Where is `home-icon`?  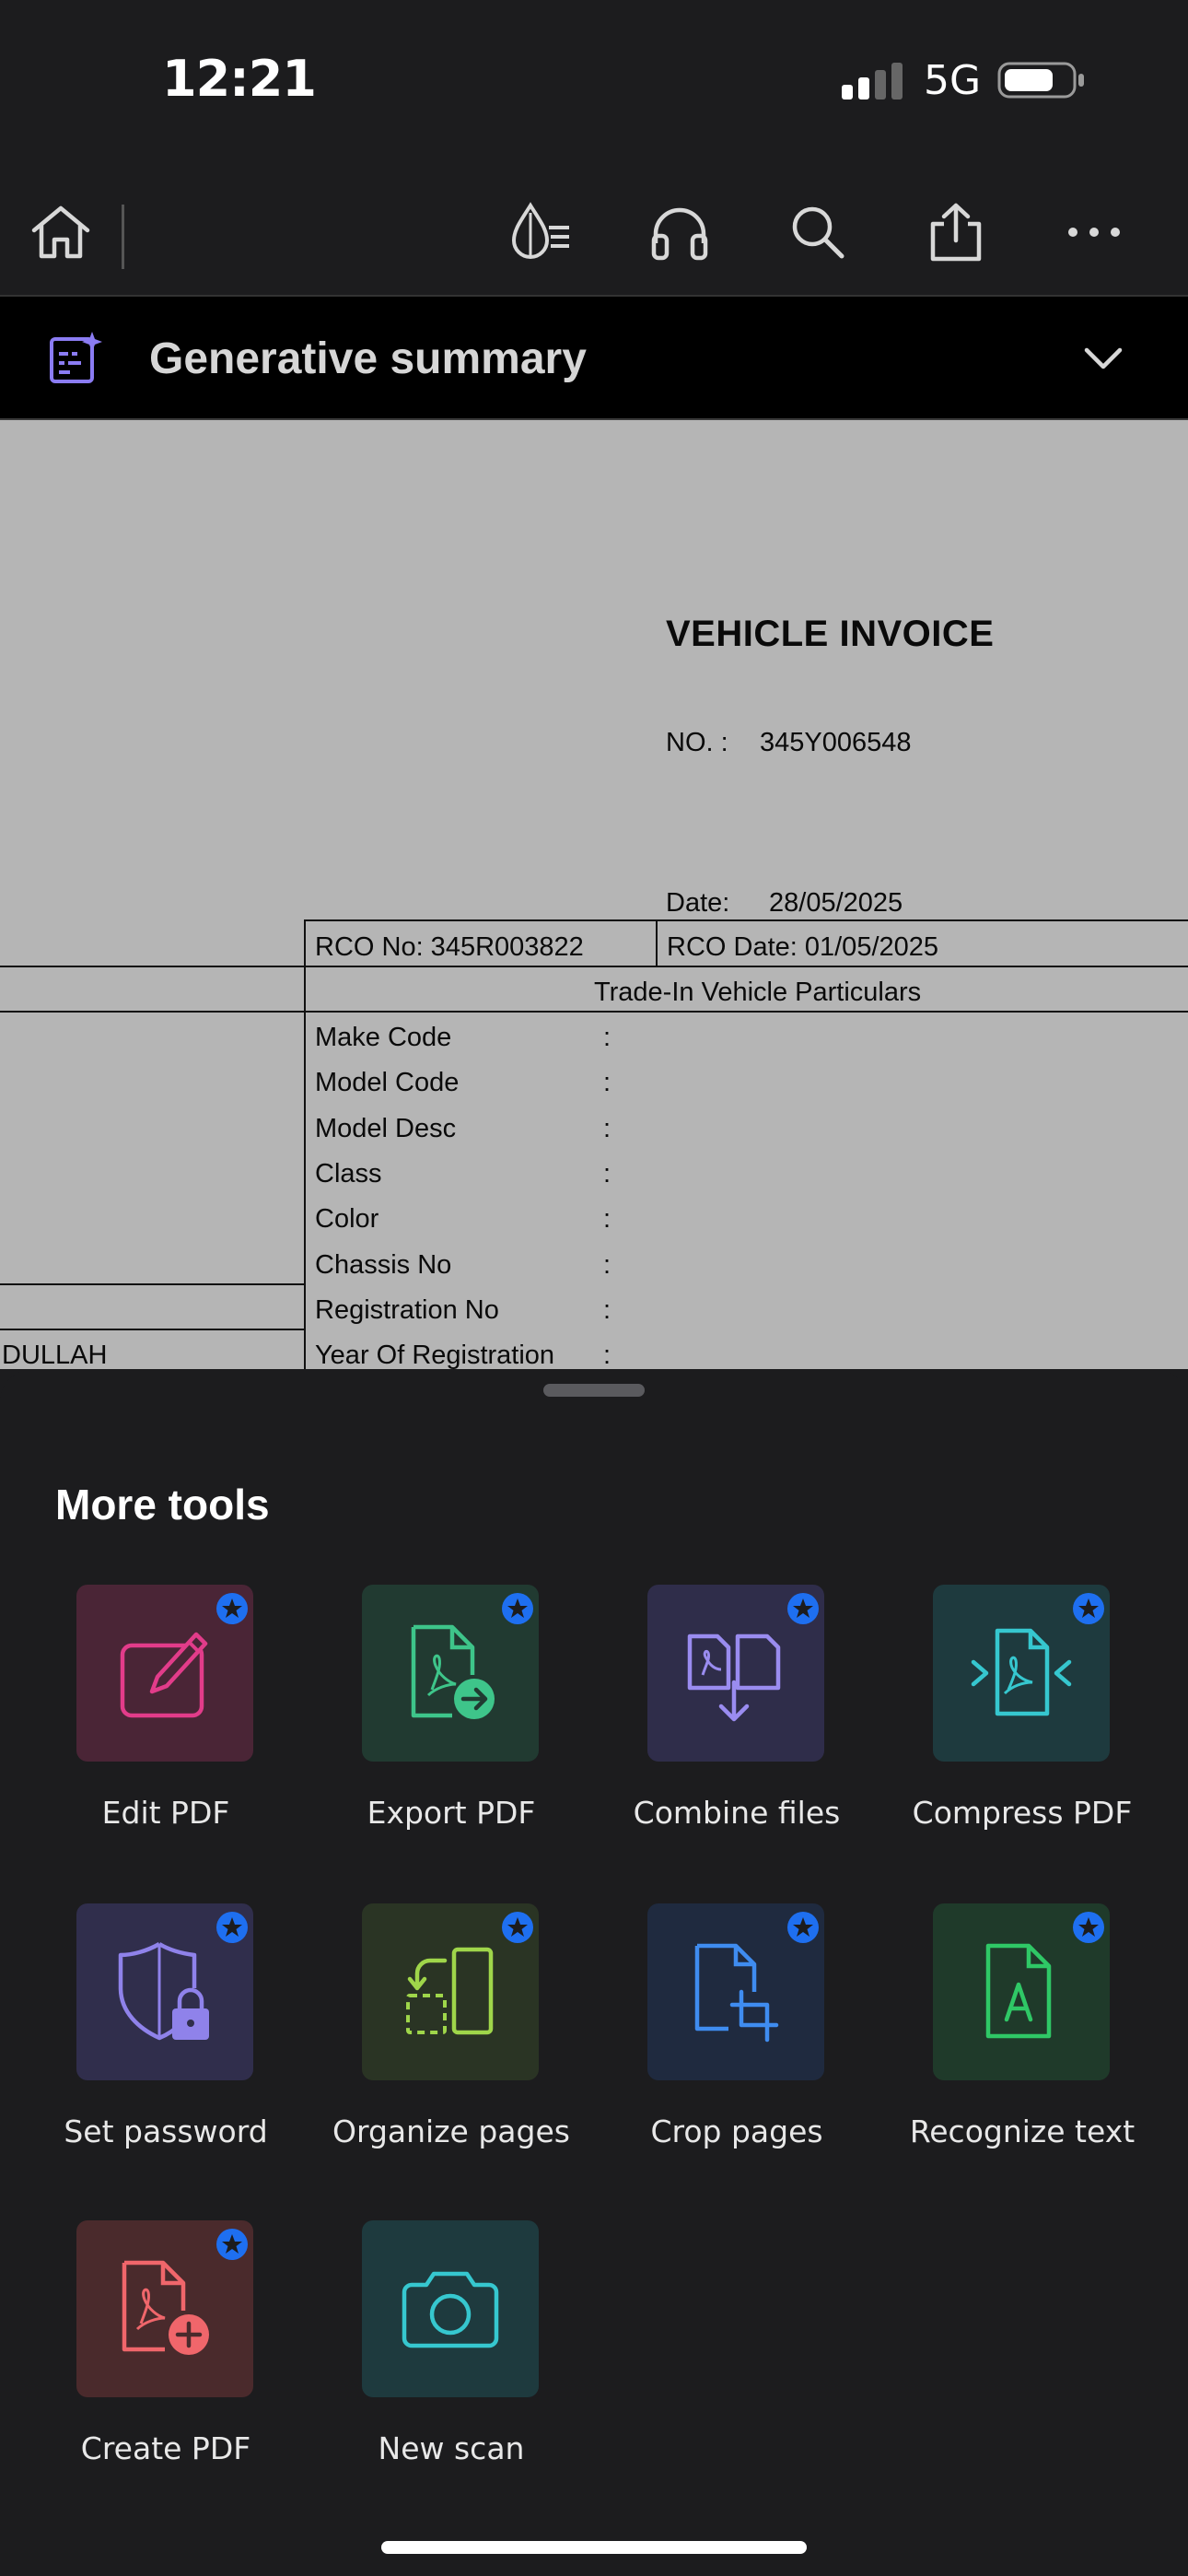
home-icon is located at coordinates (60, 232).